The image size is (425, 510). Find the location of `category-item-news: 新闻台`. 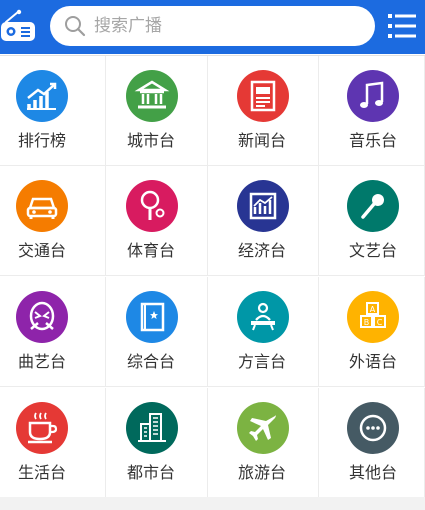

category-item-news: 新闻台 is located at coordinates (263, 111).